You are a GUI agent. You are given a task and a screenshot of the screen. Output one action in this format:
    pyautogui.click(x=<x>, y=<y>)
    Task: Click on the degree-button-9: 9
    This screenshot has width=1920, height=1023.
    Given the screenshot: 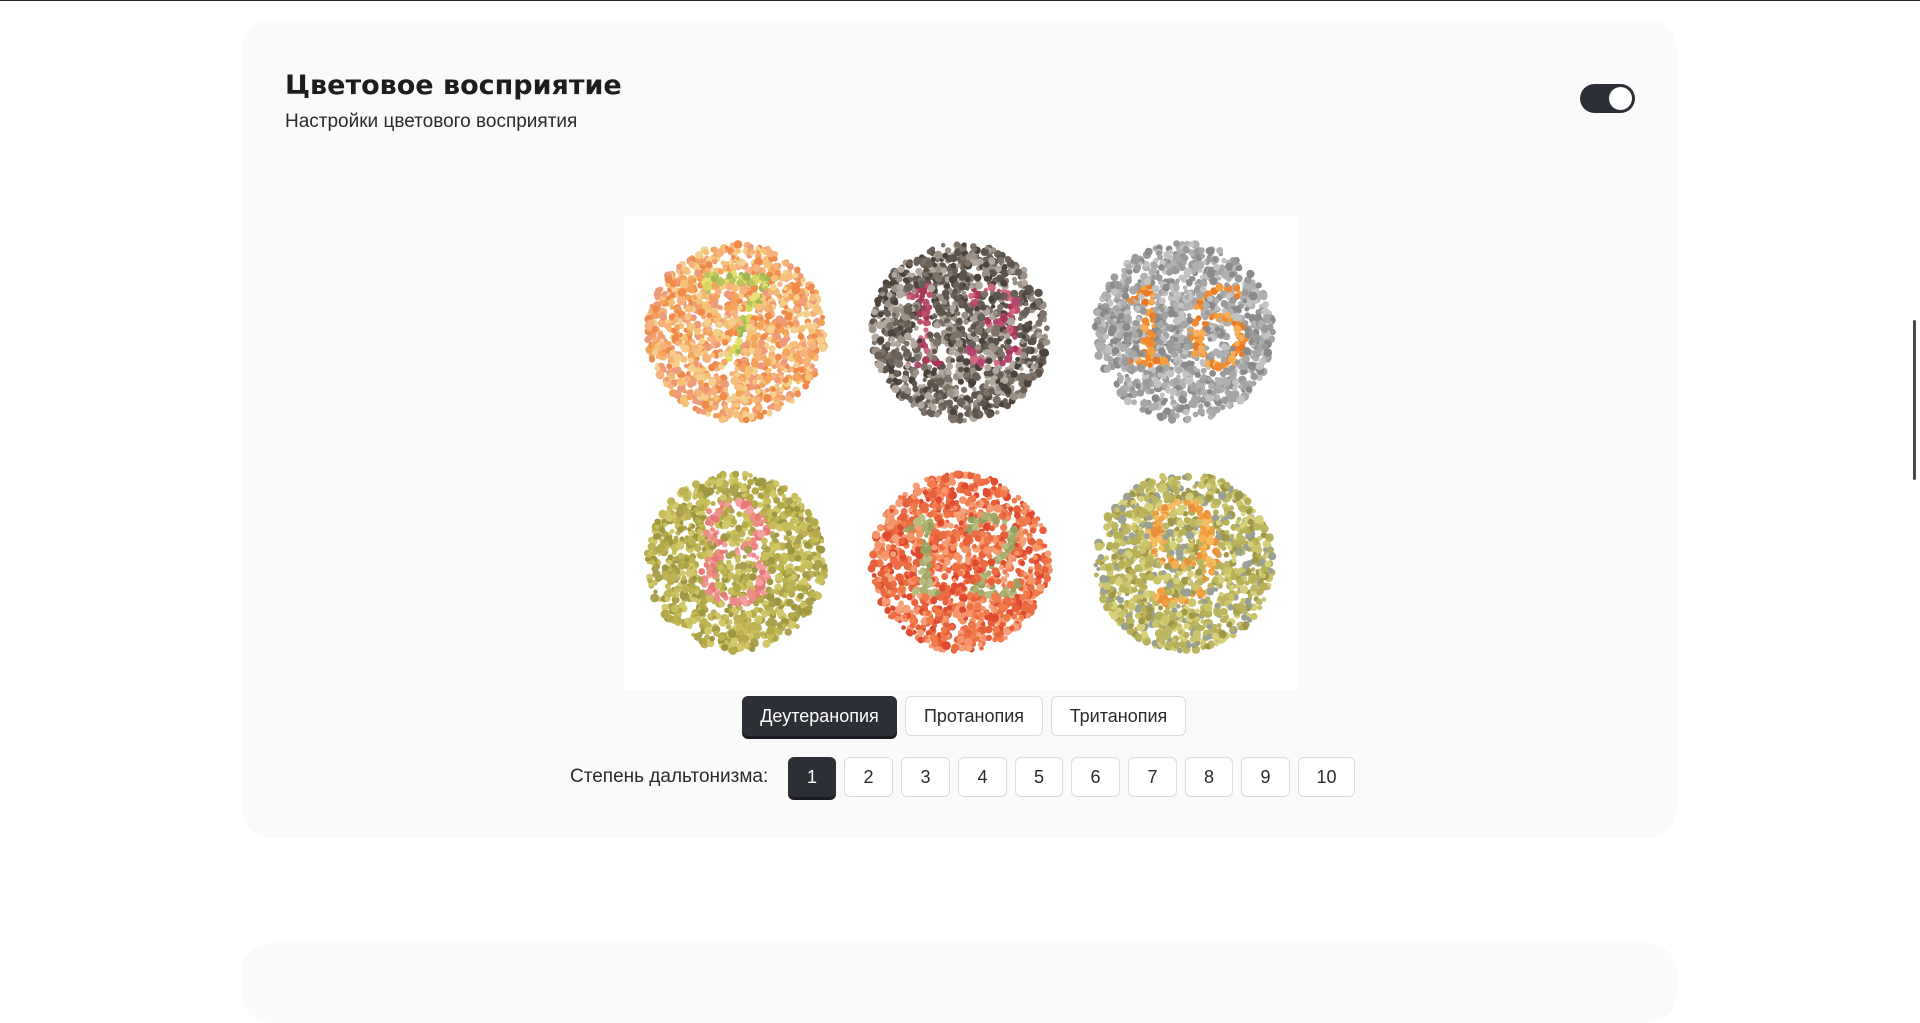 What is the action you would take?
    pyautogui.click(x=1265, y=777)
    